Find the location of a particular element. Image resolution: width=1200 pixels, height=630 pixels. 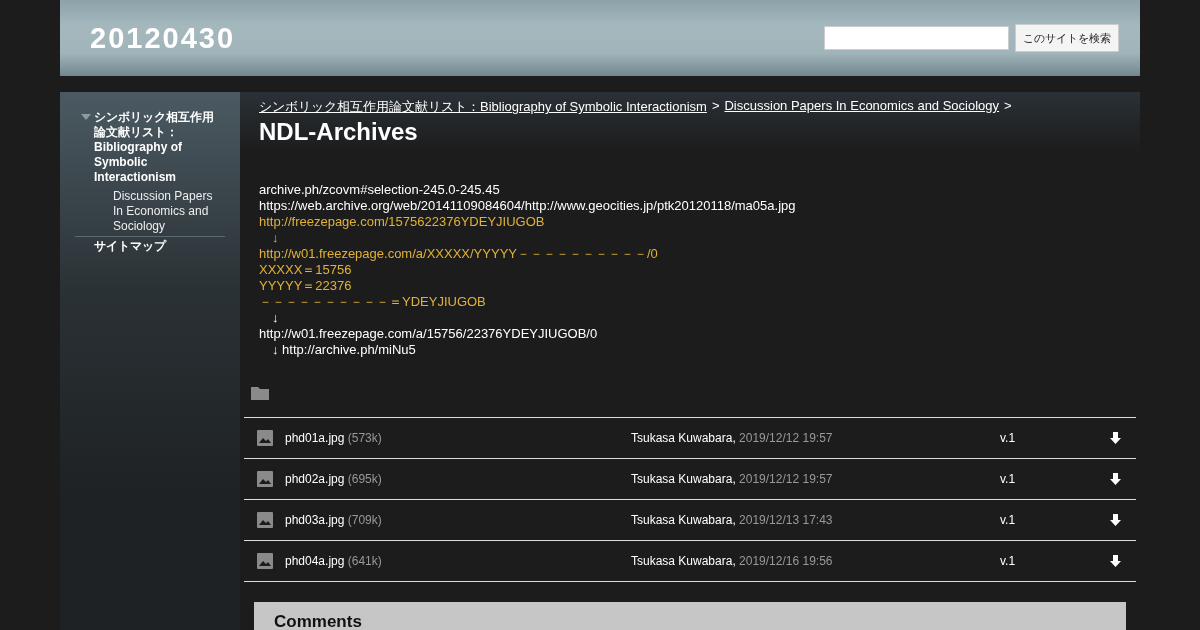

file-date: 2019/12/13 17:43 is located at coordinates (786, 520).